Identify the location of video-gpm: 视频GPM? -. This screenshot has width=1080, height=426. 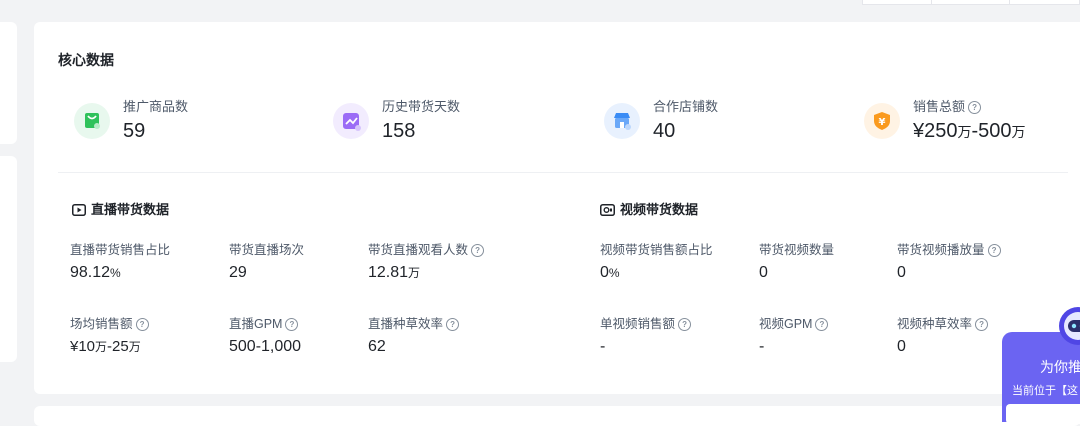
(793, 334).